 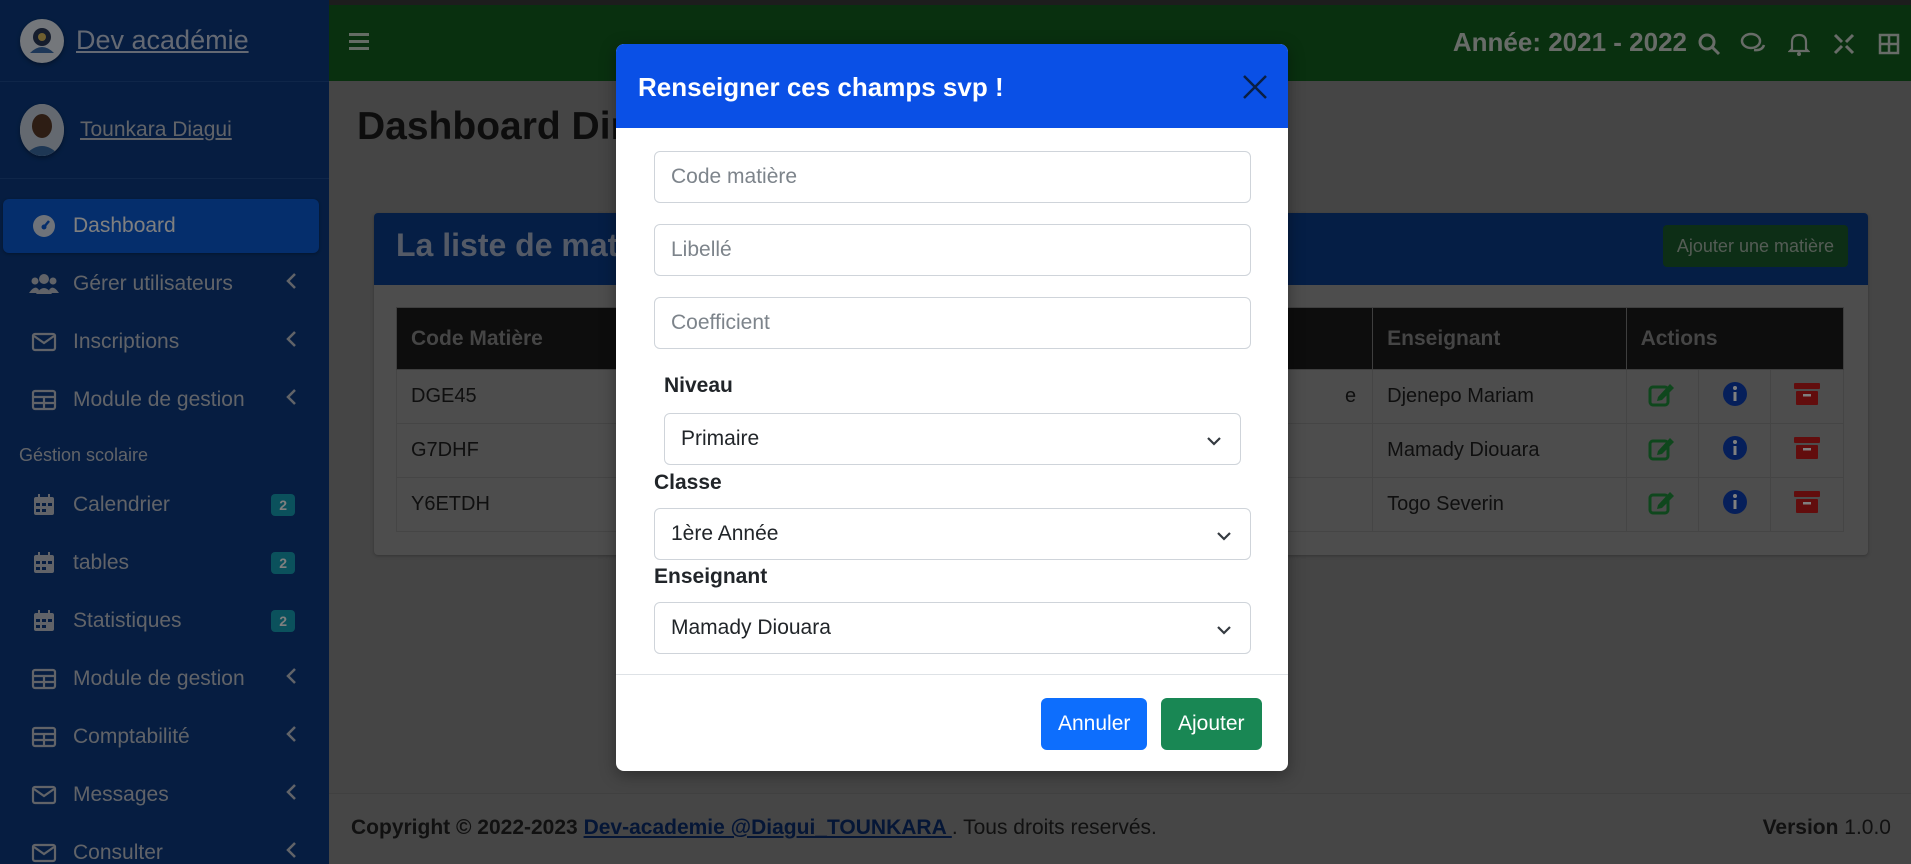 I want to click on coefficient-input, so click(x=952, y=323).